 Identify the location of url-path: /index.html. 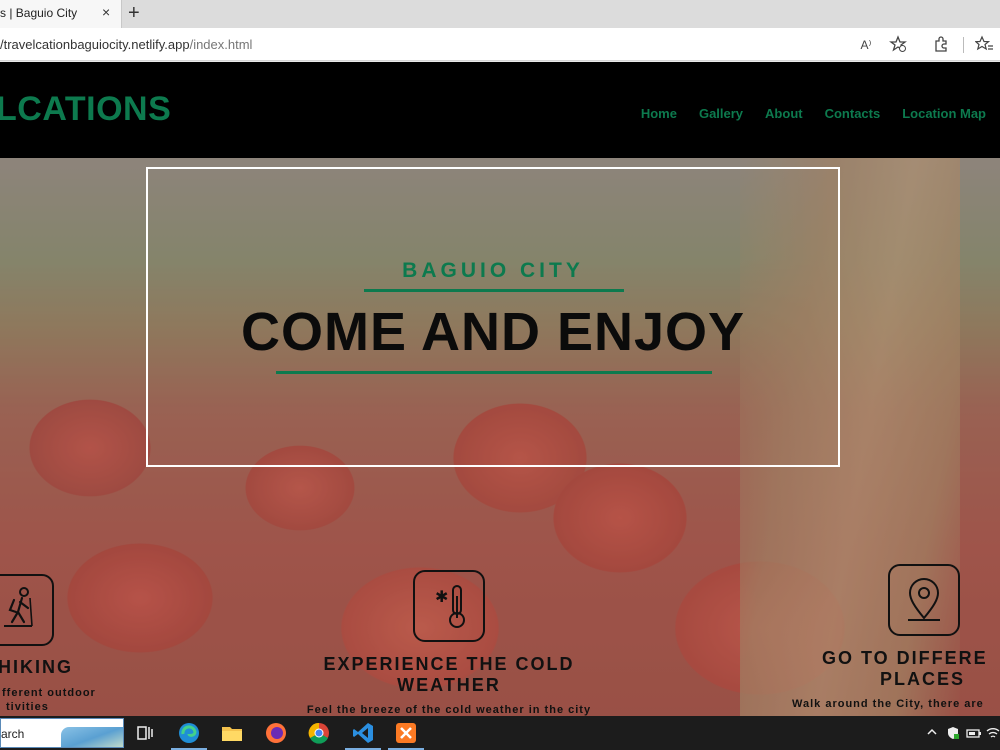
(221, 44).